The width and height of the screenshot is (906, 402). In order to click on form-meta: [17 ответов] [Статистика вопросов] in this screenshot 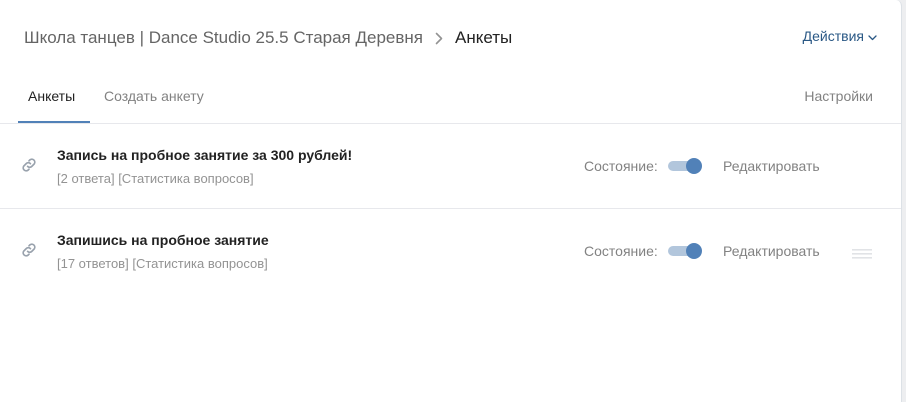, I will do `click(162, 263)`.